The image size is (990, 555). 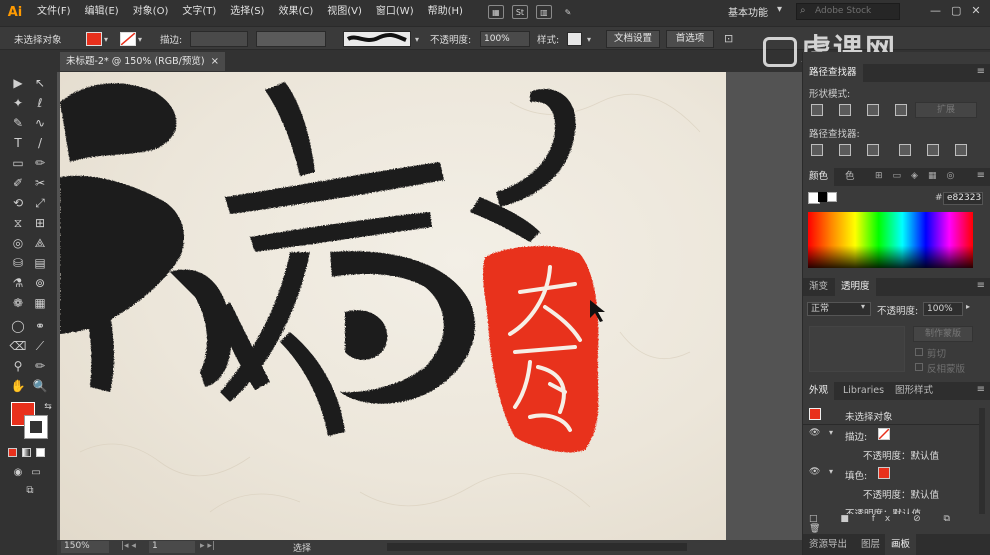 What do you see at coordinates (943, 309) in the screenshot?
I see `transparency-opacity-input: 100%` at bounding box center [943, 309].